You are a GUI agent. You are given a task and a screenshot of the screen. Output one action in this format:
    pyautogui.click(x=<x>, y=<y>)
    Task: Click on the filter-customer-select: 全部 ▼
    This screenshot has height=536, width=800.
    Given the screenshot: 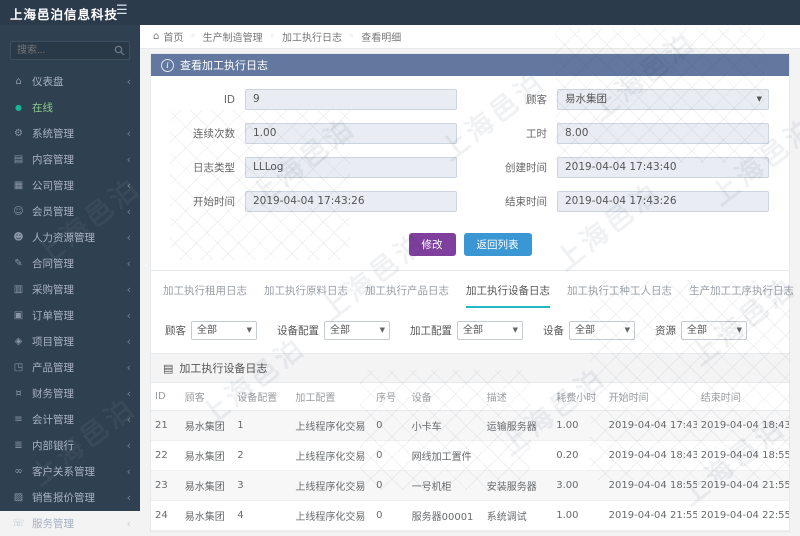 What is the action you would take?
    pyautogui.click(x=224, y=330)
    